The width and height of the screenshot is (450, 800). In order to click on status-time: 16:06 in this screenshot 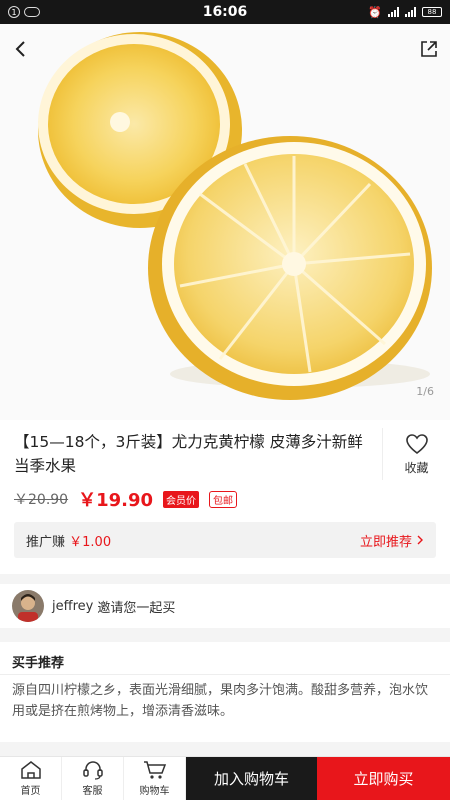, I will do `click(225, 12)`.